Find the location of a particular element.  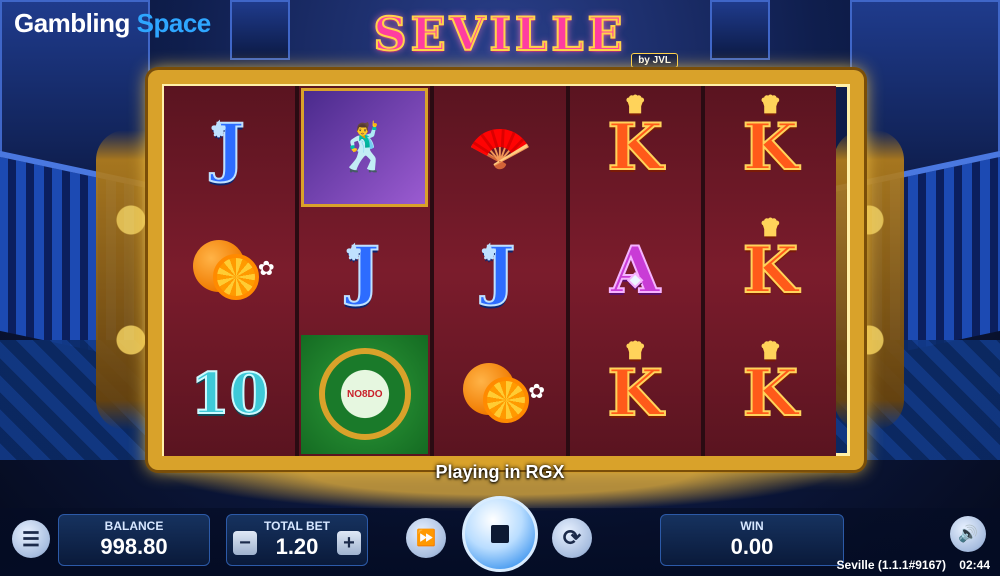

spin-button is located at coordinates (500, 534).